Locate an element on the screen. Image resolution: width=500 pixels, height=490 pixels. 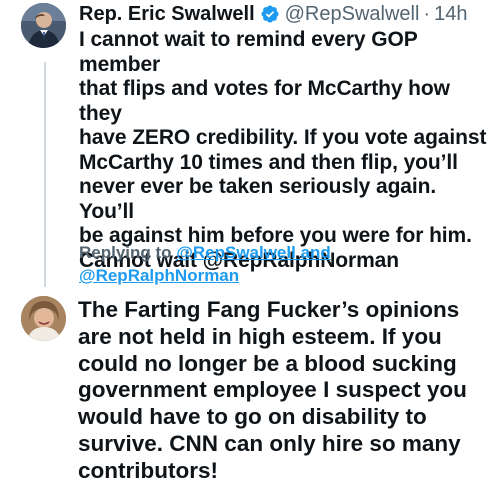
author-handle: @RepSwalwell is located at coordinates (352, 14).